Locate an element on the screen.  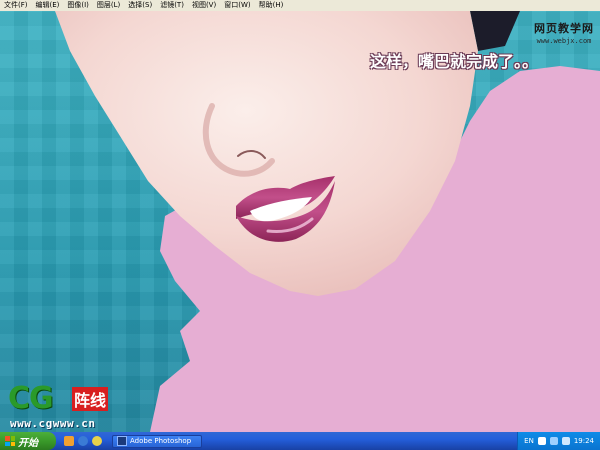
menu-window: 窗口(W) is located at coordinates (237, 5).